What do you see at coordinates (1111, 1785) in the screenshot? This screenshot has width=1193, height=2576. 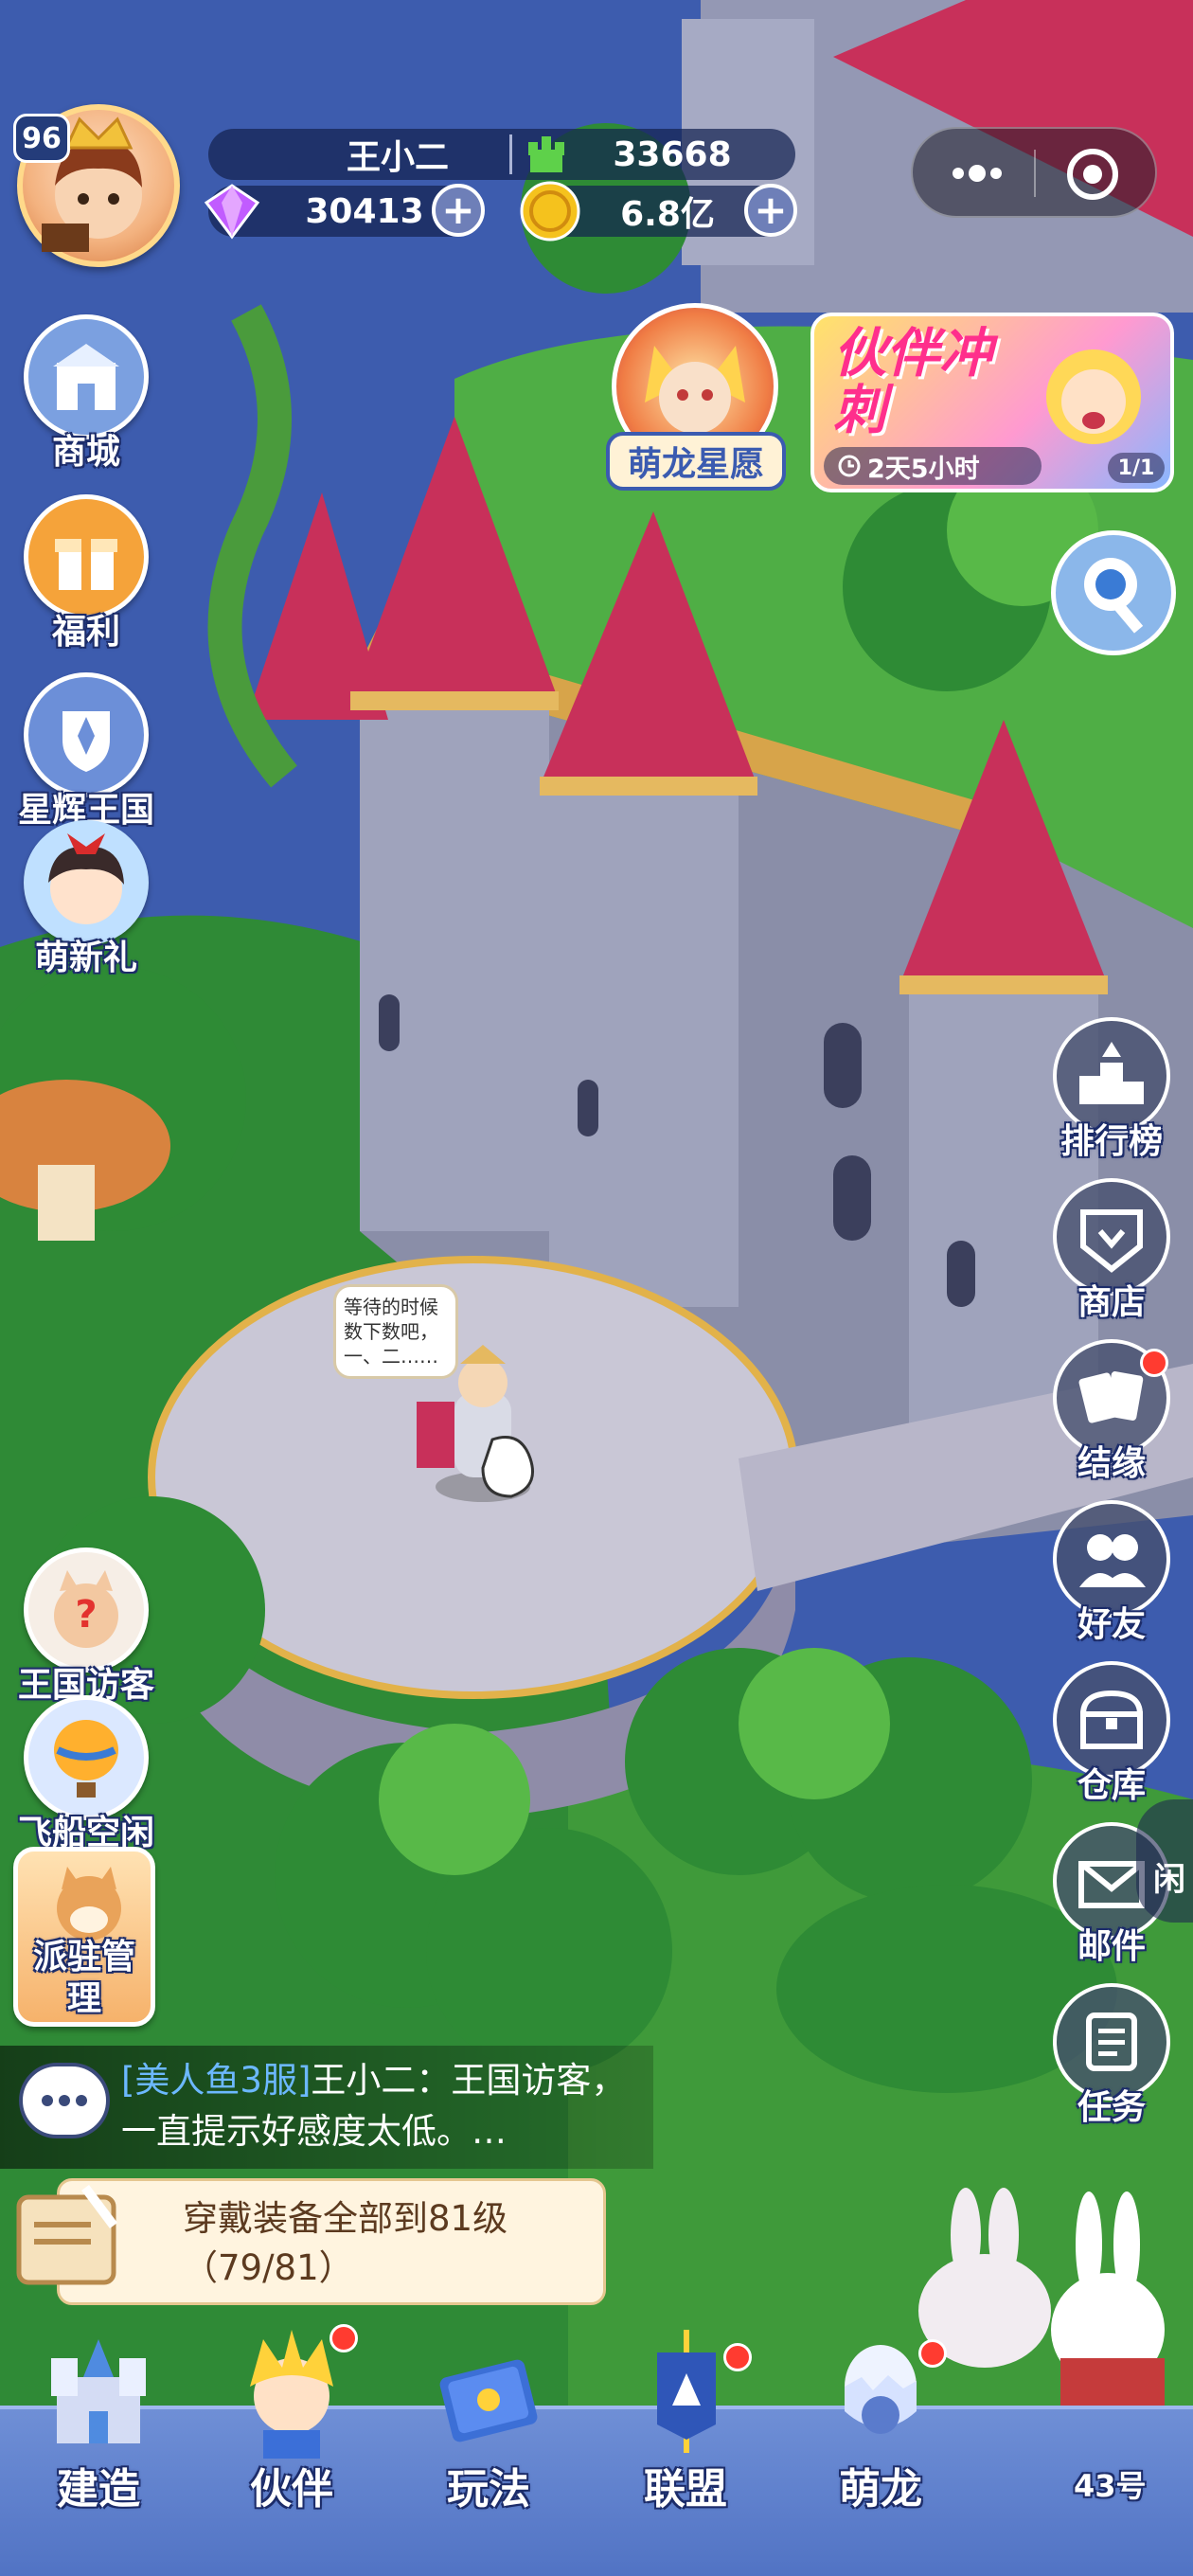 I see `side-item-label: 仓库` at bounding box center [1111, 1785].